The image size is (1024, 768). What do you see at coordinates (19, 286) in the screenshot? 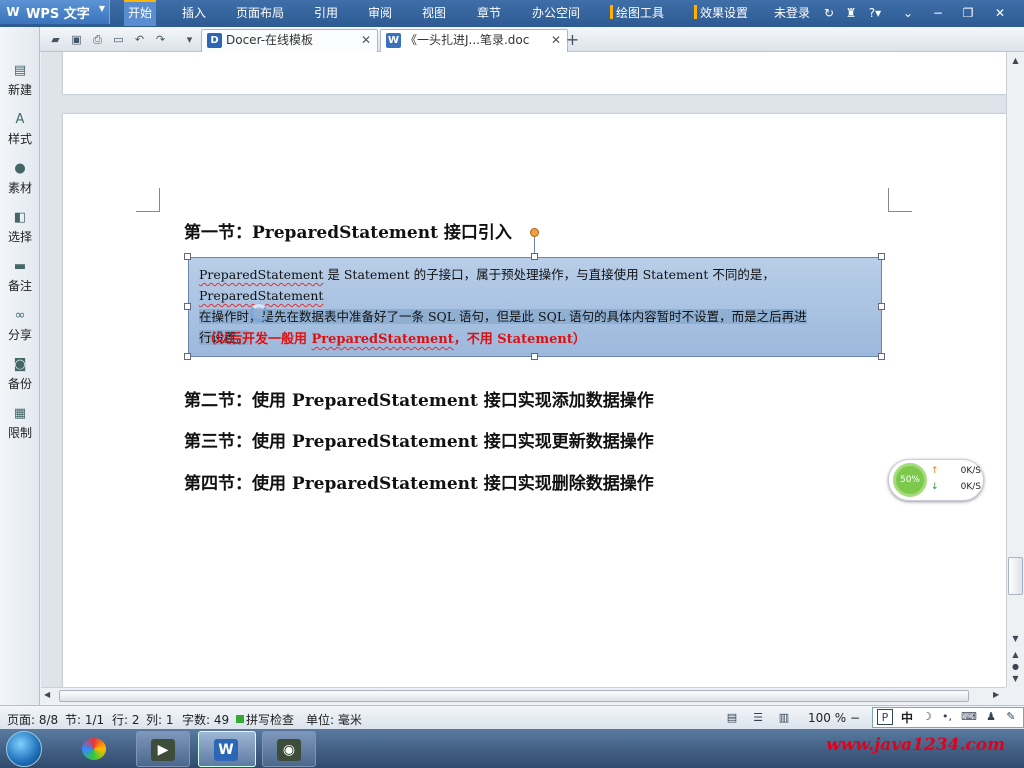
I see `sidebar-item-label: 备注` at bounding box center [19, 286].